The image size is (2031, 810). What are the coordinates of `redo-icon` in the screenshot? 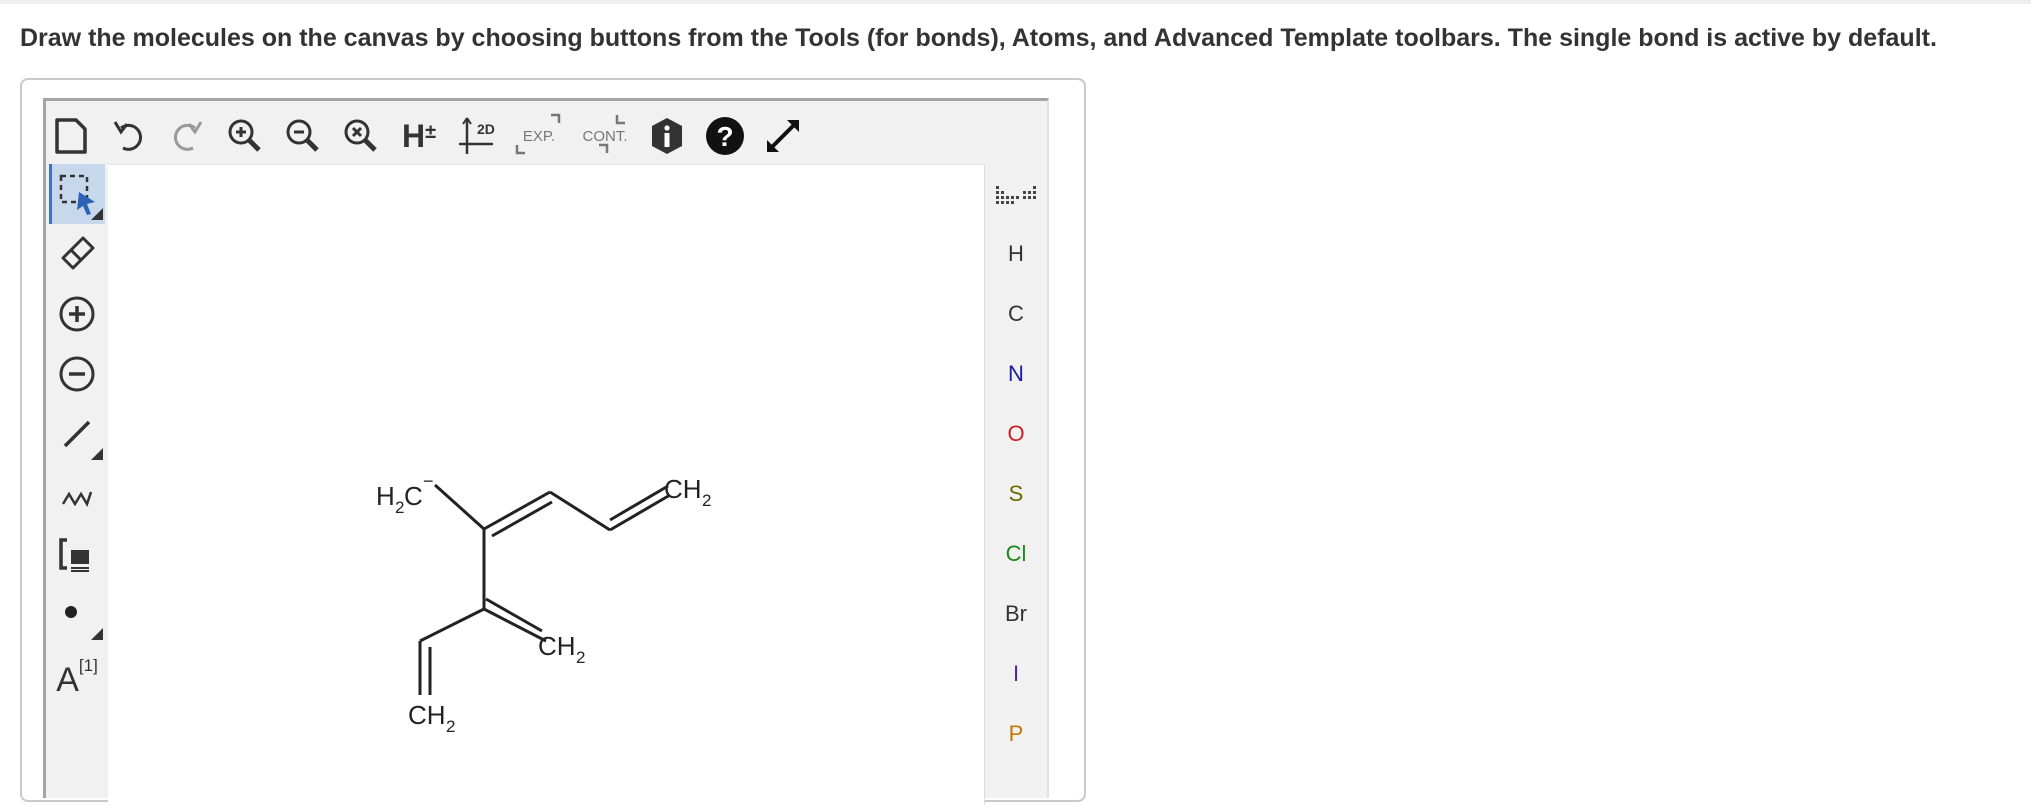 It's located at (187, 136).